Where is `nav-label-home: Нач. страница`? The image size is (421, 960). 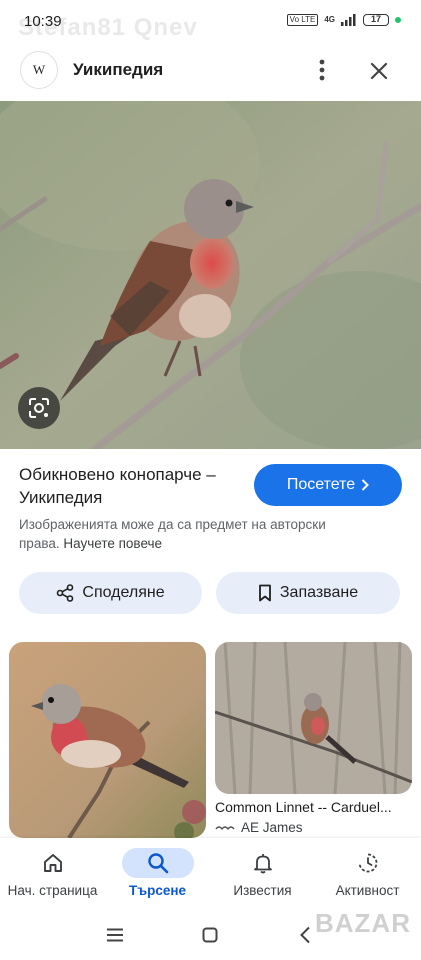
nav-label-home: Нач. страница is located at coordinates (52, 890).